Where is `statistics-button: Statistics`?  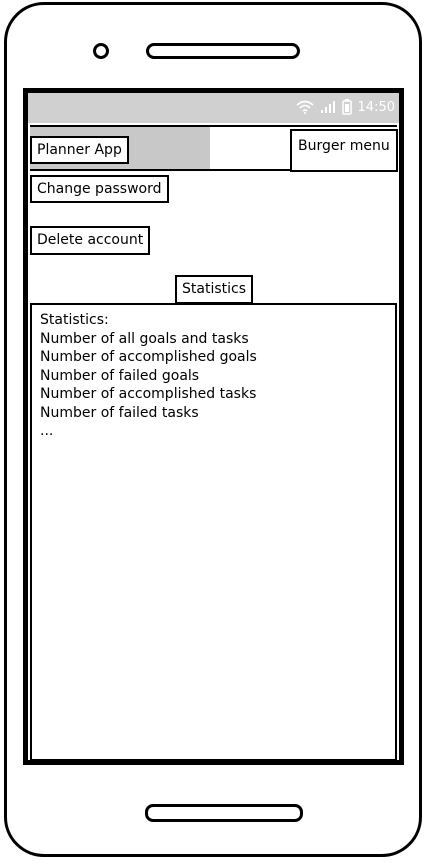
statistics-button: Statistics is located at coordinates (214, 289).